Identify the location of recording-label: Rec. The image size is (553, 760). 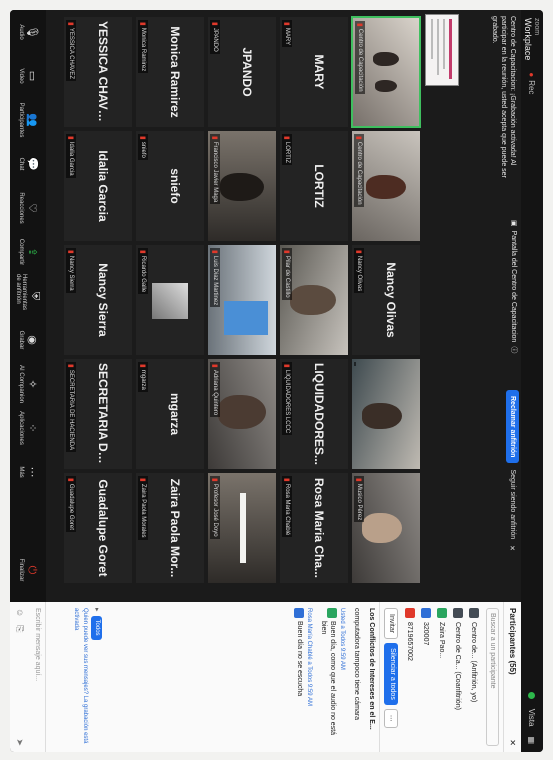
(532, 87).